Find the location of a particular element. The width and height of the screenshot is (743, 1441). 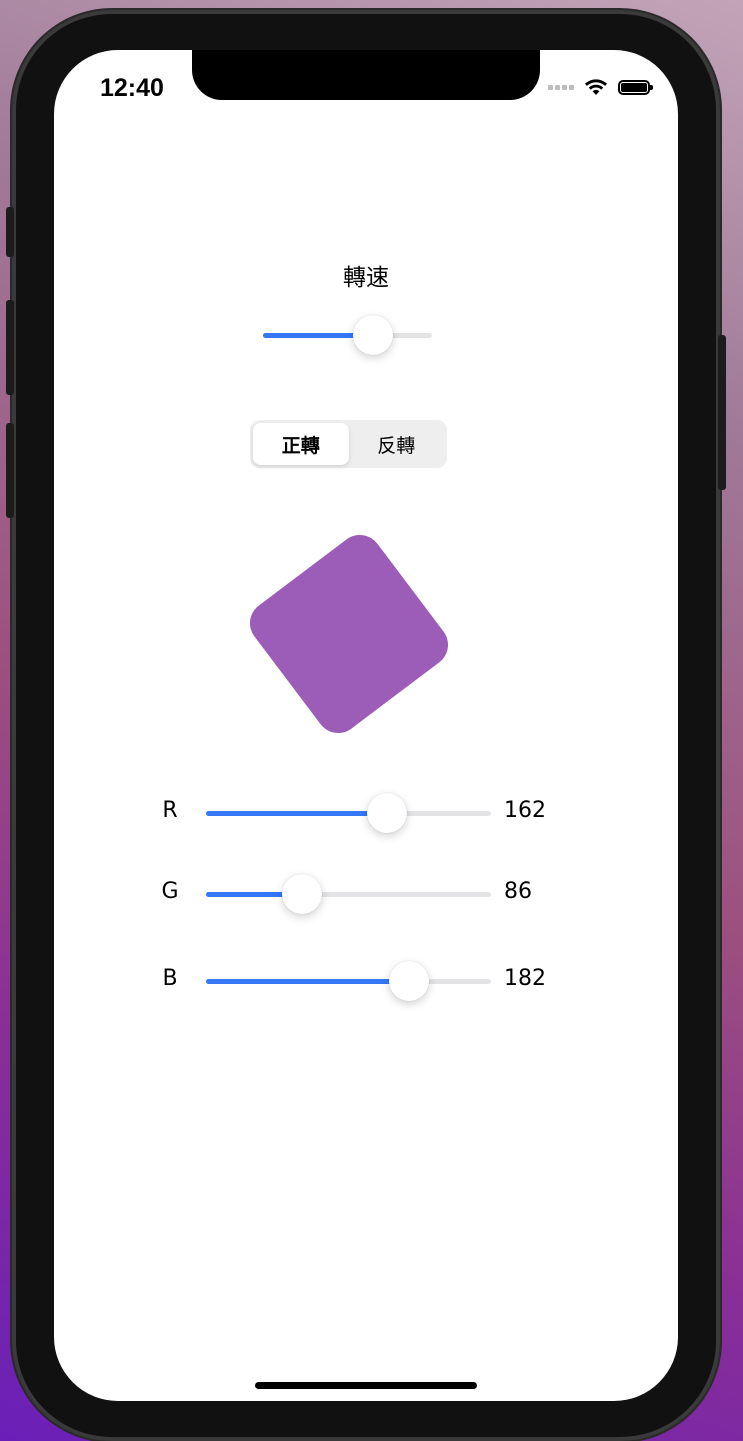

red-label: R is located at coordinates (170, 810).